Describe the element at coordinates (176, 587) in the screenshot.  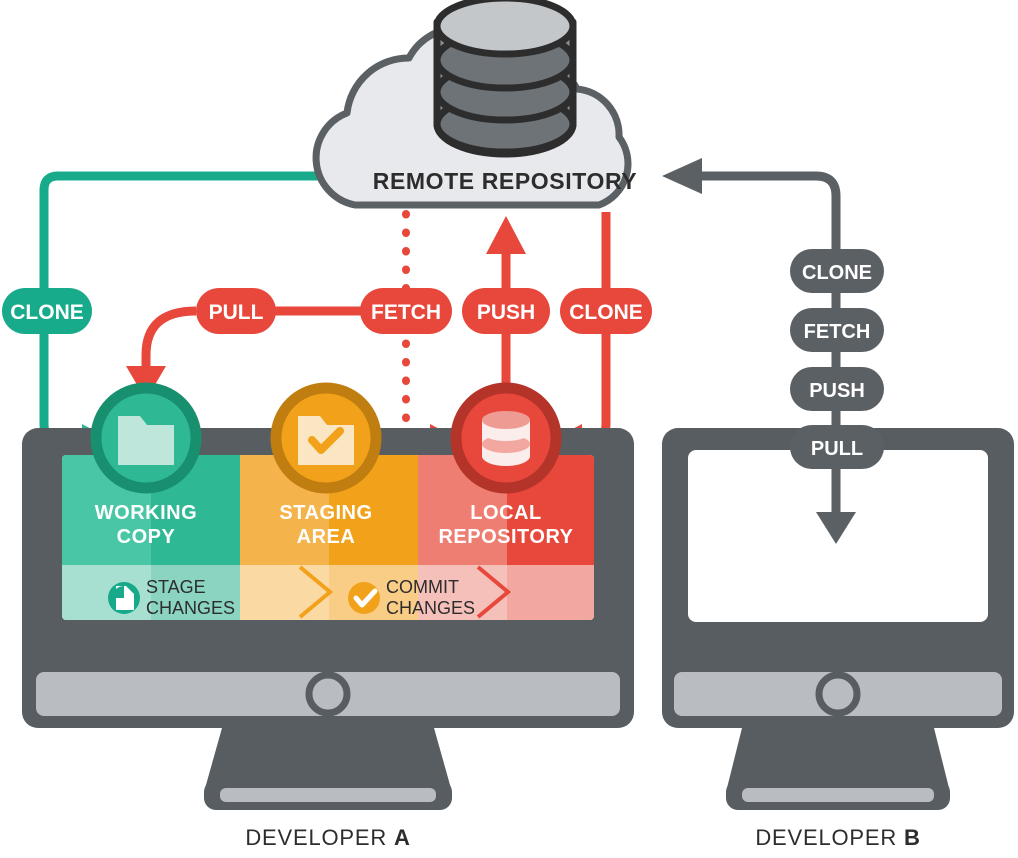
I see `stage-changes-label-line1: STAGE` at that location.